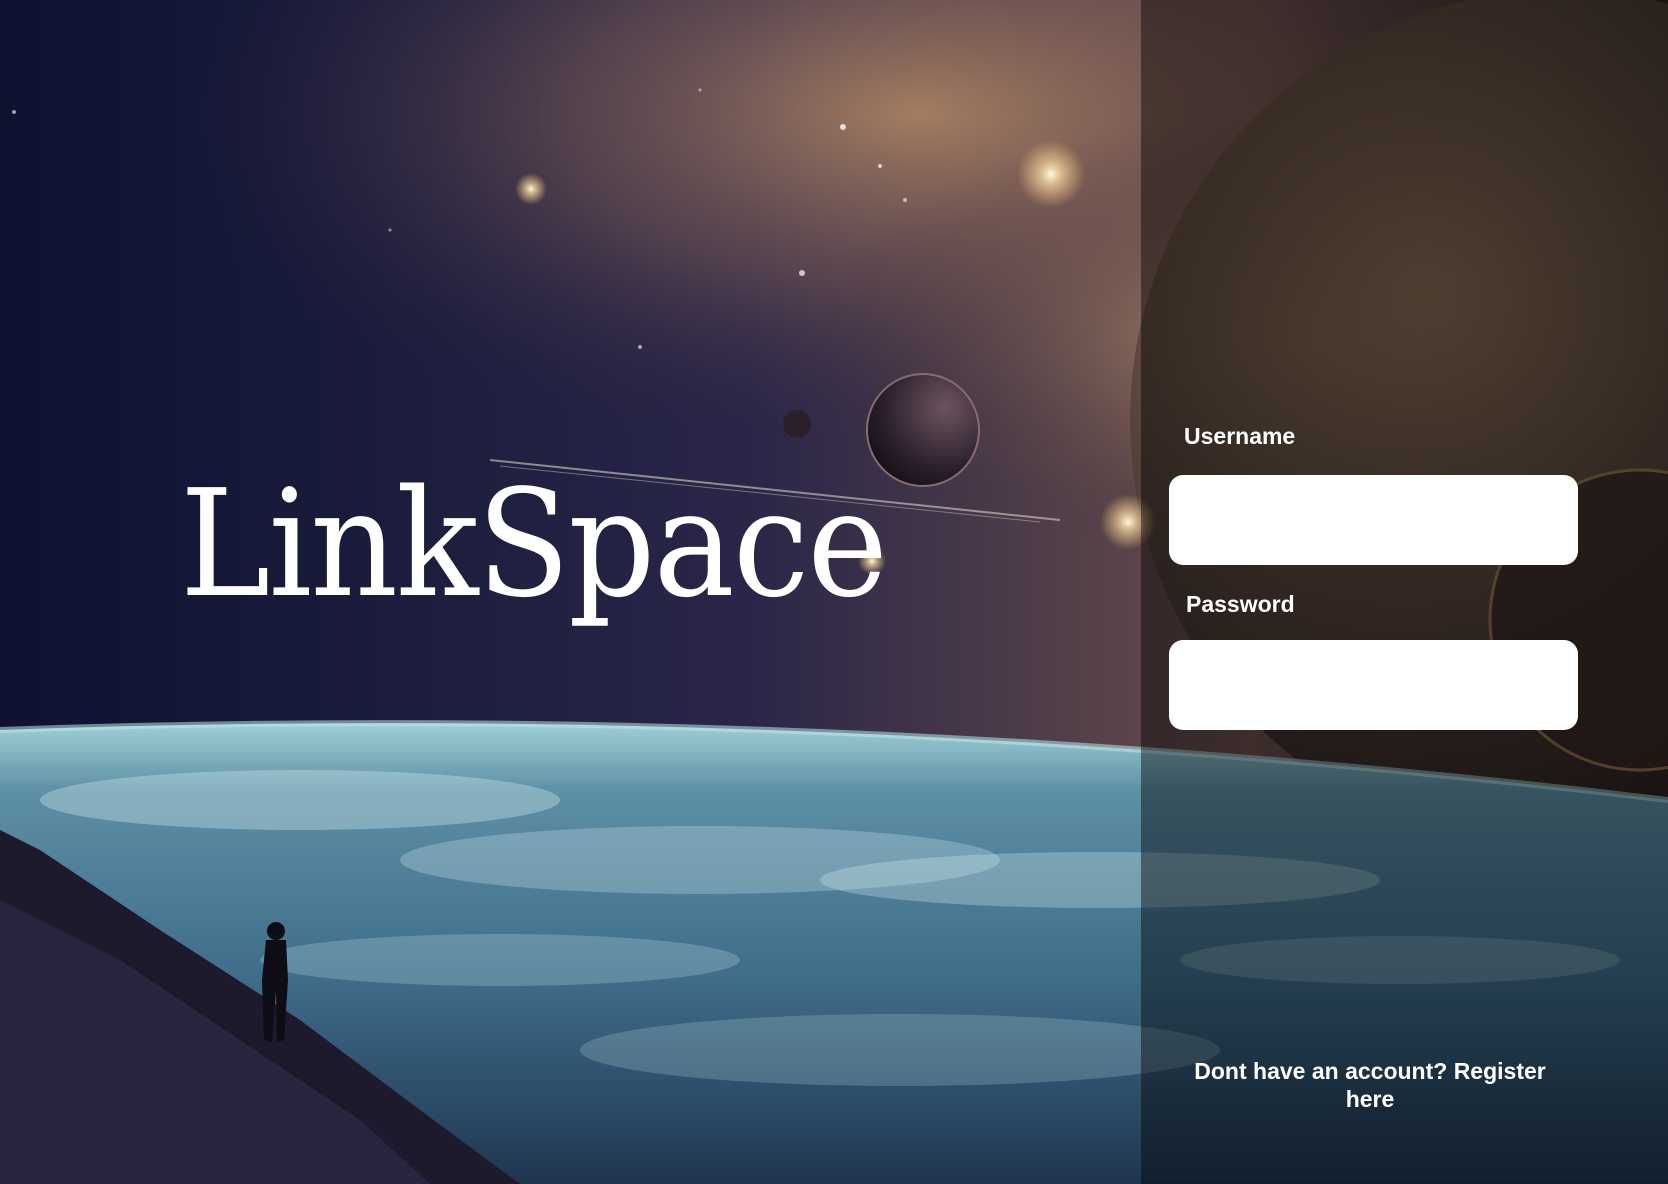 This screenshot has width=1668, height=1184. I want to click on password-label: Password, so click(1240, 604).